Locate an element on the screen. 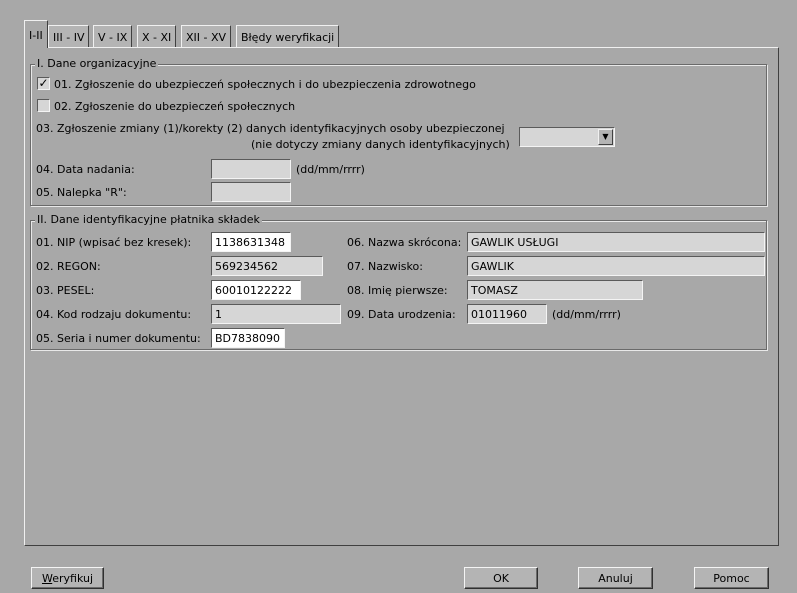 This screenshot has height=593, width=797. nalepka-r-input is located at coordinates (251, 192).